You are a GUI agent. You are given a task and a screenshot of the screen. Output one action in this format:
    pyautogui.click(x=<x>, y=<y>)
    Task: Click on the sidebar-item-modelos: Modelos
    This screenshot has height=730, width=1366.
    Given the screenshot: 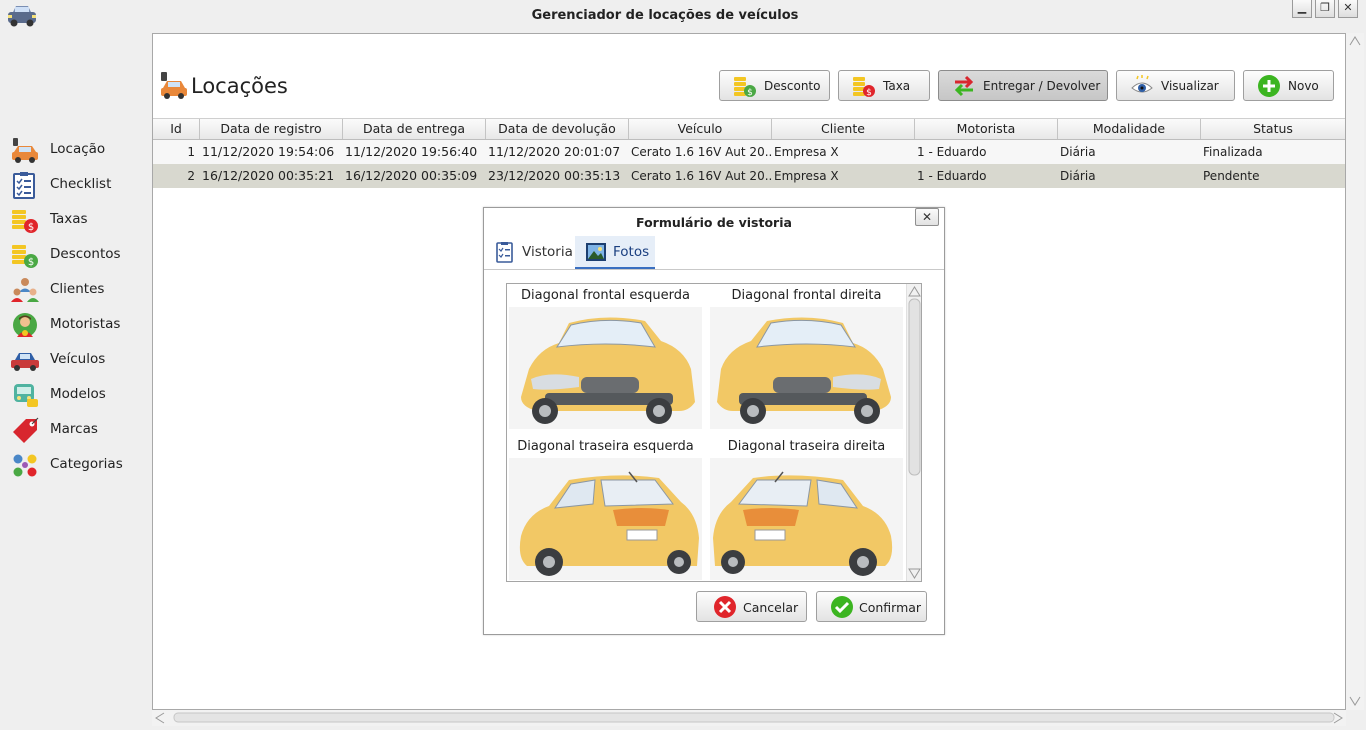 What is the action you would take?
    pyautogui.click(x=76, y=394)
    